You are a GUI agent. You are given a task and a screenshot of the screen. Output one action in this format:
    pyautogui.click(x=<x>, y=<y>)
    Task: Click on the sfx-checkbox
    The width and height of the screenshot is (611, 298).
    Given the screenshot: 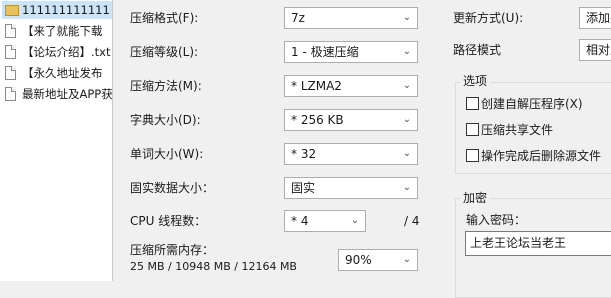 What is the action you would take?
    pyautogui.click(x=472, y=103)
    